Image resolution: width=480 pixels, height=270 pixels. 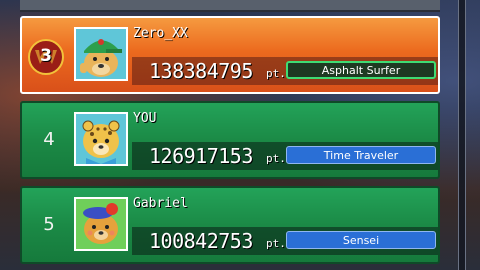 What do you see at coordinates (361, 155) in the screenshot?
I see `player-title-badge: Time Traveler` at bounding box center [361, 155].